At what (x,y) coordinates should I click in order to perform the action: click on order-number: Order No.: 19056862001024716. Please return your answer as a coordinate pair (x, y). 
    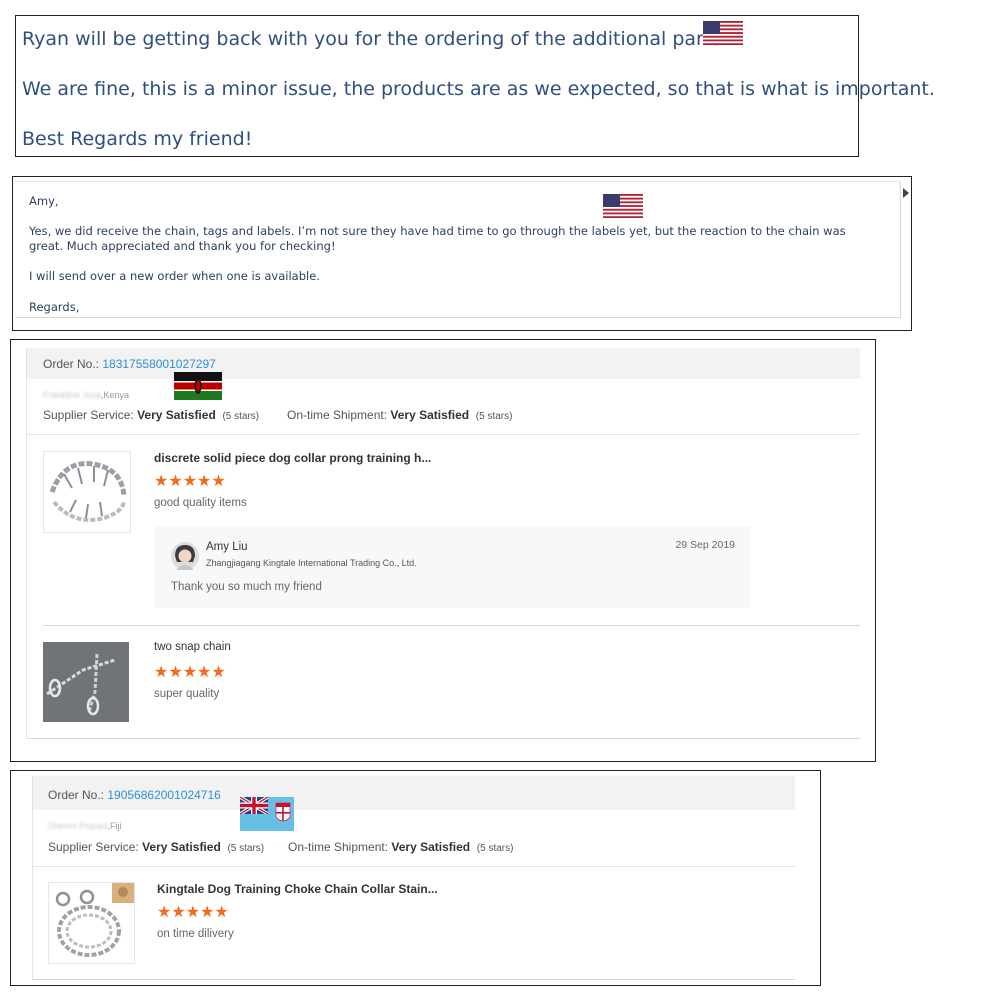
    Looking at the image, I should click on (134, 795).